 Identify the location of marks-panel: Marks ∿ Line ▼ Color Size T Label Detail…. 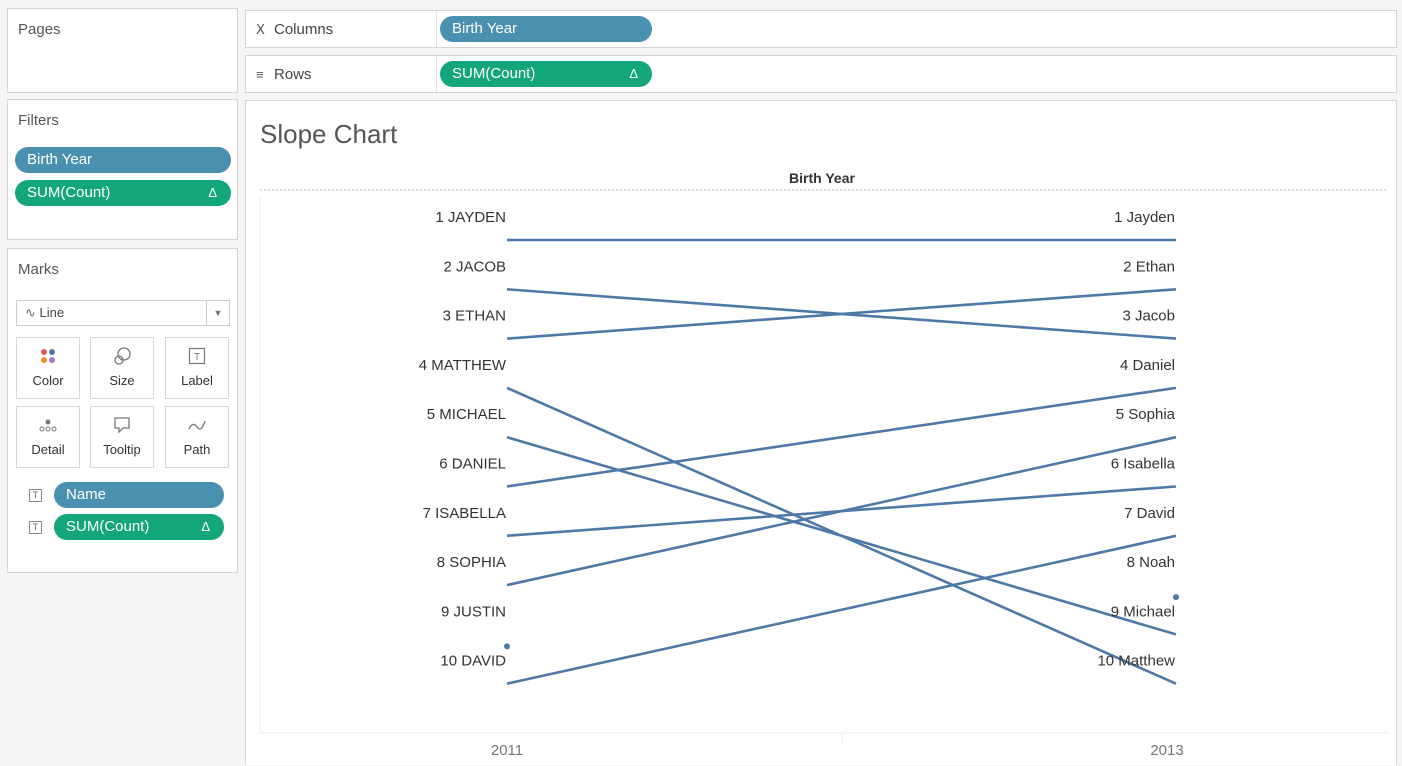
(122, 410).